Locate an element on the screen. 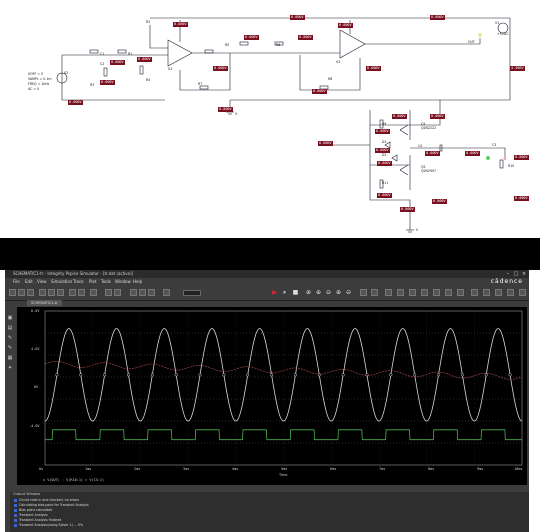 Image resolution: width=540 pixels, height=532 pixels. menu-file: File is located at coordinates (16, 282).